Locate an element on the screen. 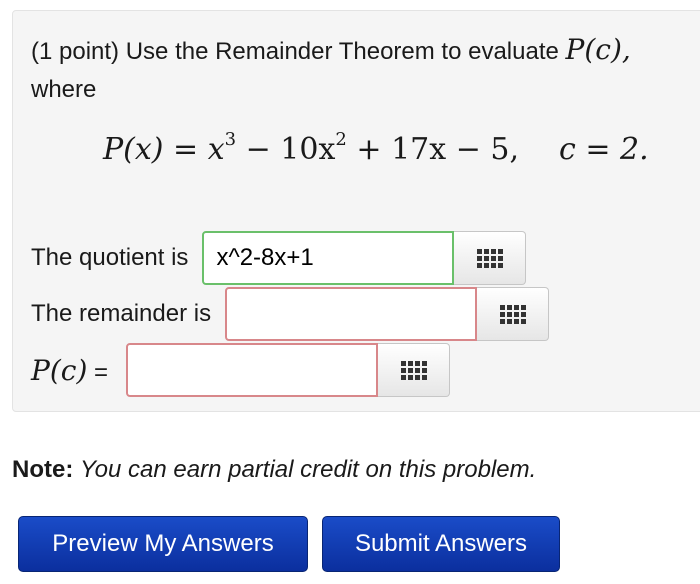 Image resolution: width=700 pixels, height=584 pixels. equation-mid: − 10x is located at coordinates (286, 149).